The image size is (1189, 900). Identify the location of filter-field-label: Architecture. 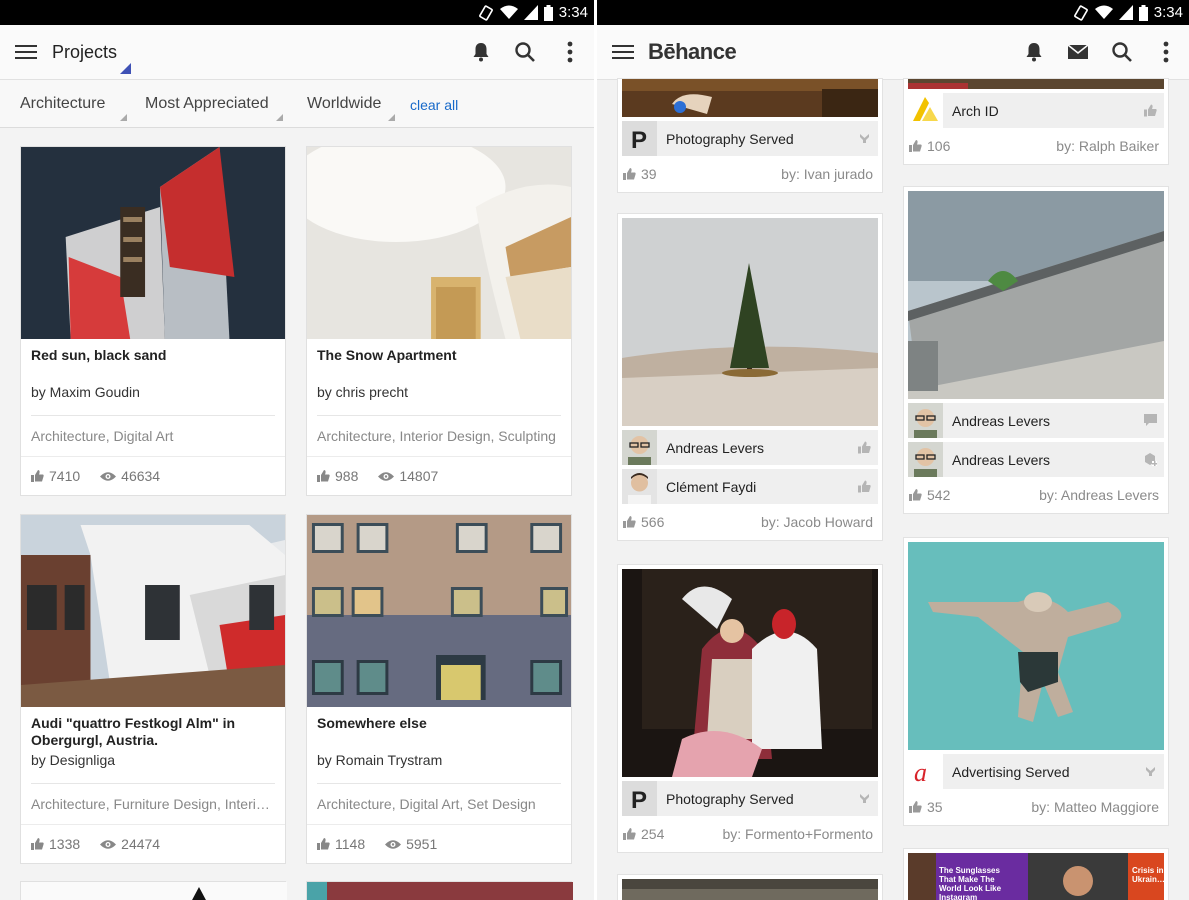
(63, 103).